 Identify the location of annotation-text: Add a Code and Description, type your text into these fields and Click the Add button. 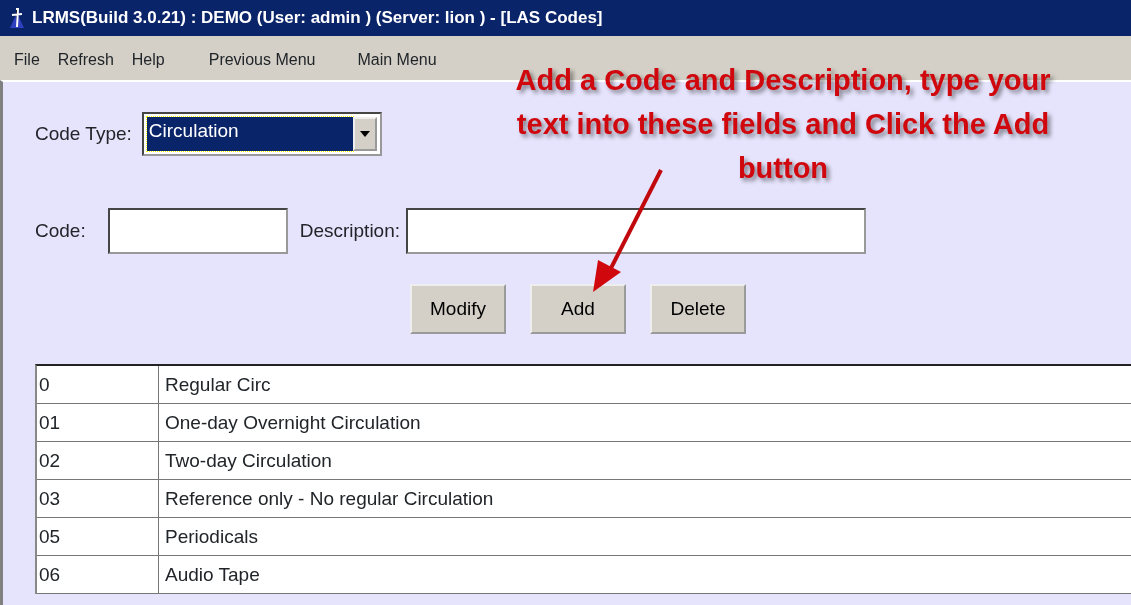
(783, 124).